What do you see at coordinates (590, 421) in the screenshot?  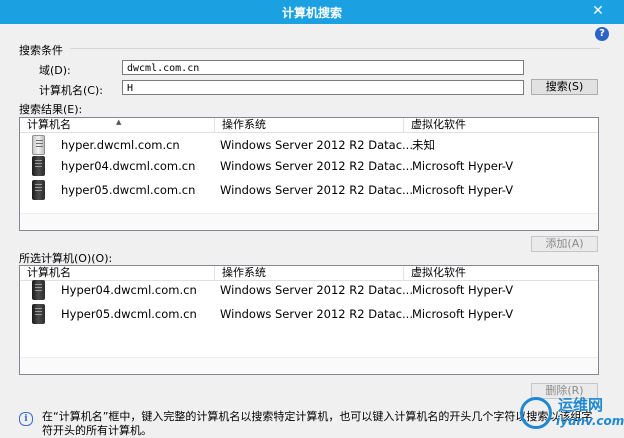 I see `watermark-site: iyunv.com` at bounding box center [590, 421].